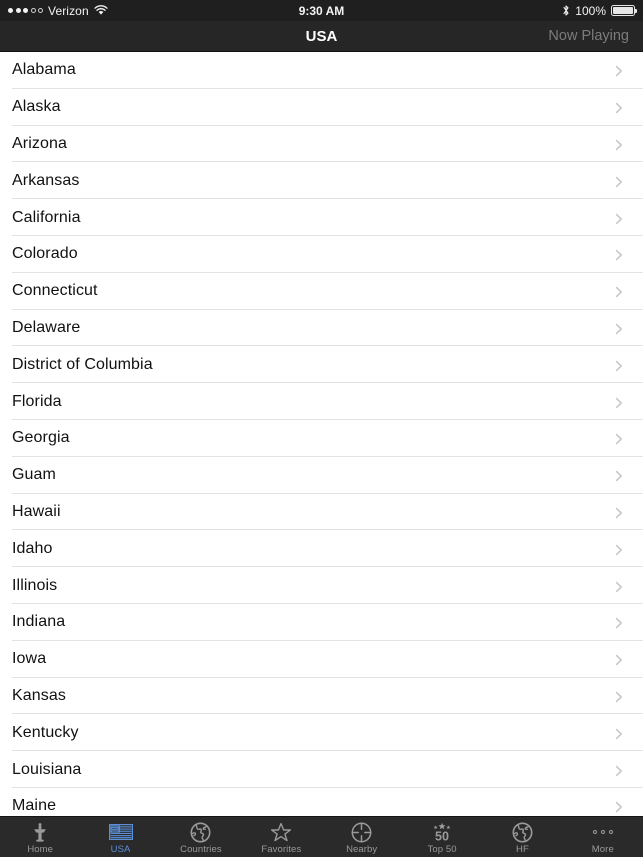 This screenshot has width=643, height=857. What do you see at coordinates (321, 733) in the screenshot?
I see `list-item: Kentucky` at bounding box center [321, 733].